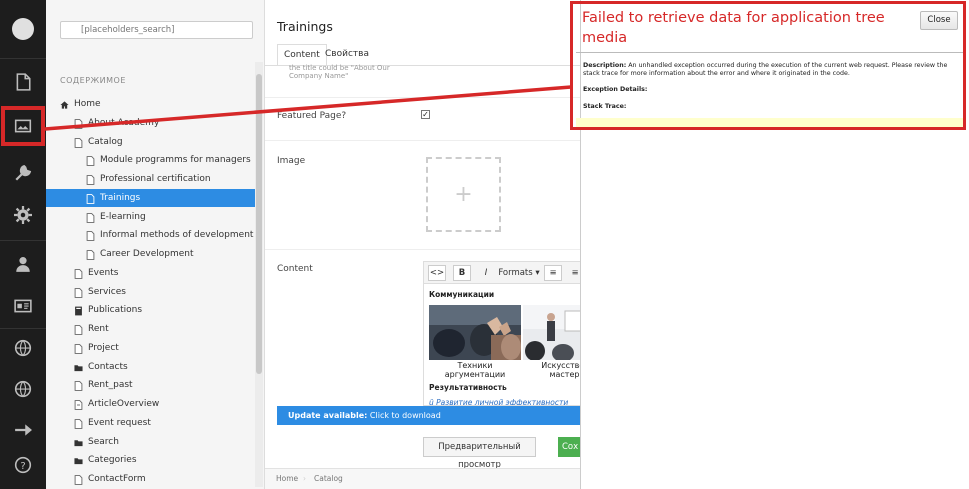 The image size is (969, 489). What do you see at coordinates (328, 479) in the screenshot?
I see `breadcrumb-catalog: Catalog` at bounding box center [328, 479].